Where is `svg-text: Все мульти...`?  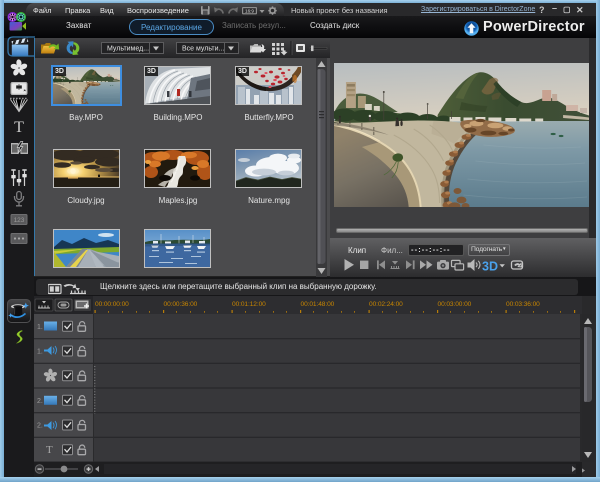
svg-text: Все мульти... is located at coordinates (203, 49).